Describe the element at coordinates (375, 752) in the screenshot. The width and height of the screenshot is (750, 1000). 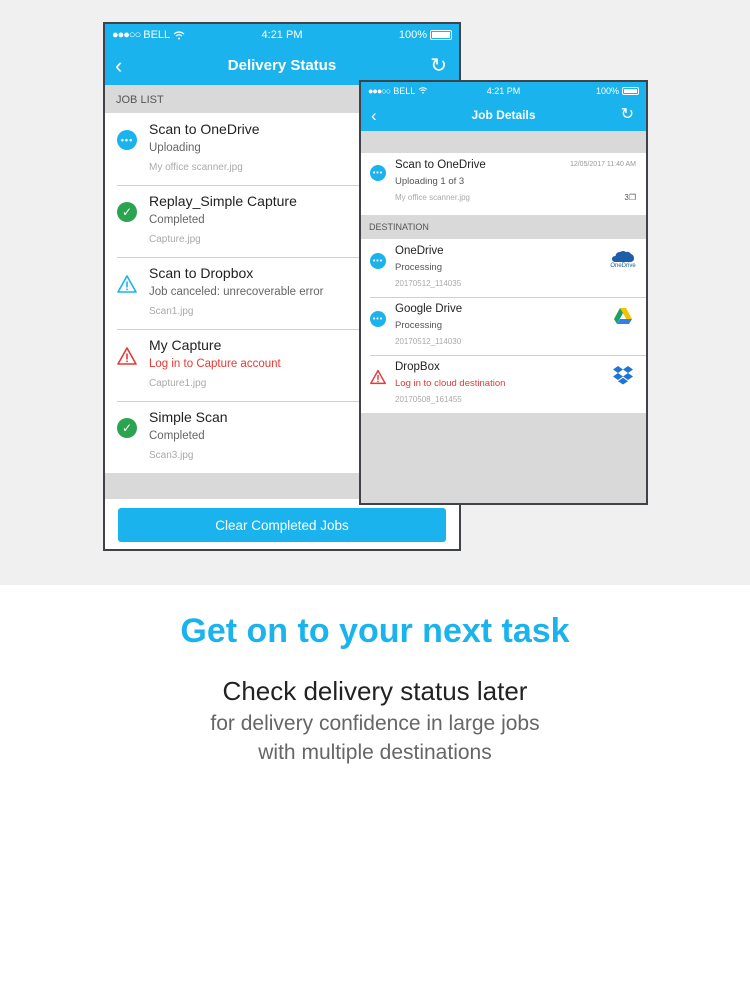
I see `description-line: with multiple destinations` at that location.